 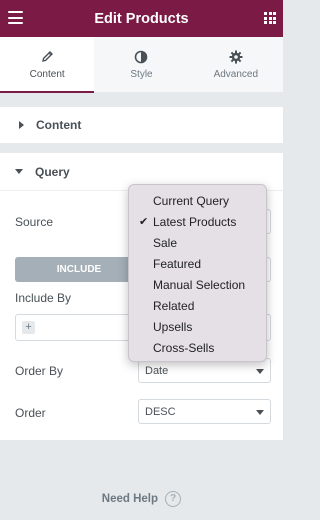 I want to click on caret-right-icon, so click(x=22, y=125).